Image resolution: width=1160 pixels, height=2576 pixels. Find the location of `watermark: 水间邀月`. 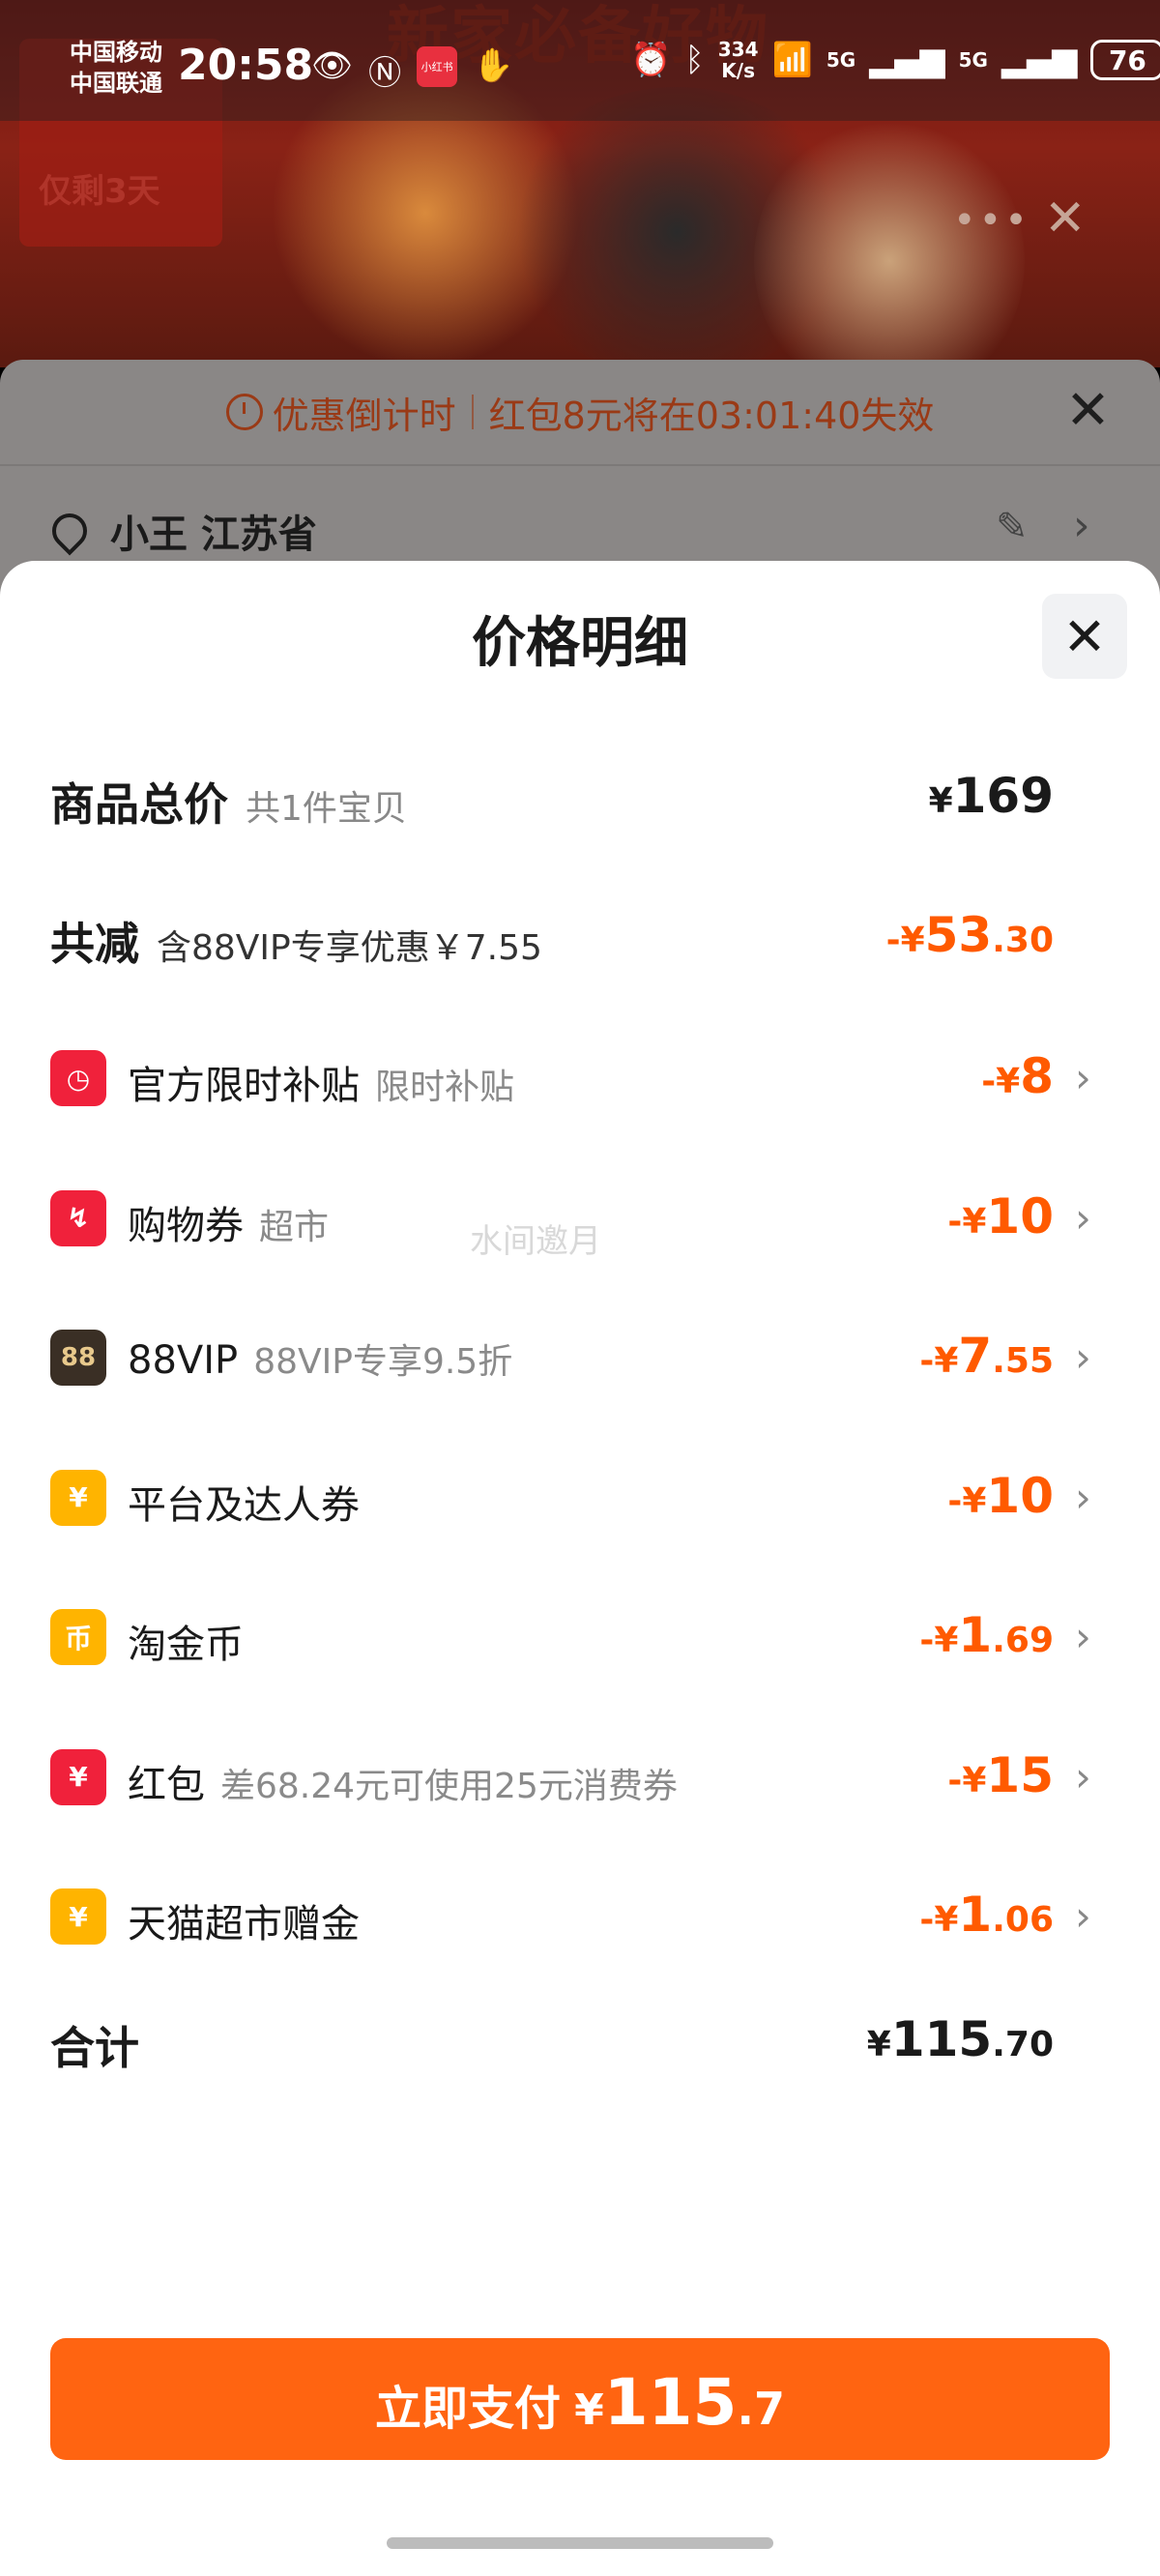

watermark: 水间邀月 is located at coordinates (535, 1241).